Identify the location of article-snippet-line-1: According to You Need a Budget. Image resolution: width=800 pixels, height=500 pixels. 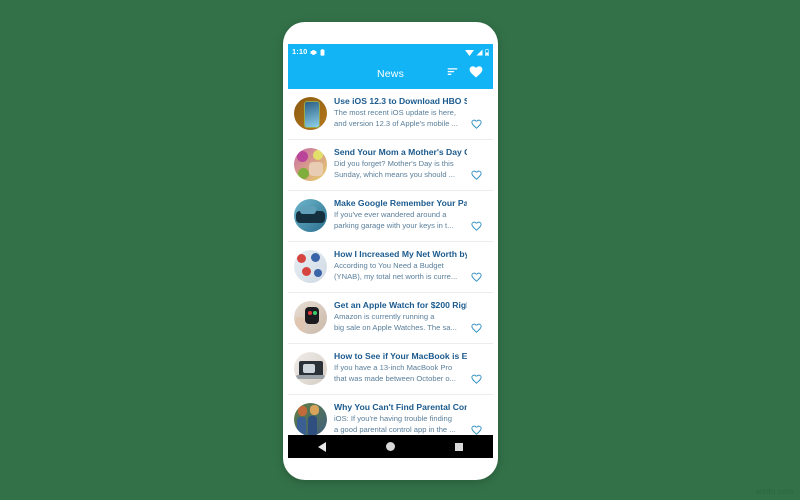
(389, 265).